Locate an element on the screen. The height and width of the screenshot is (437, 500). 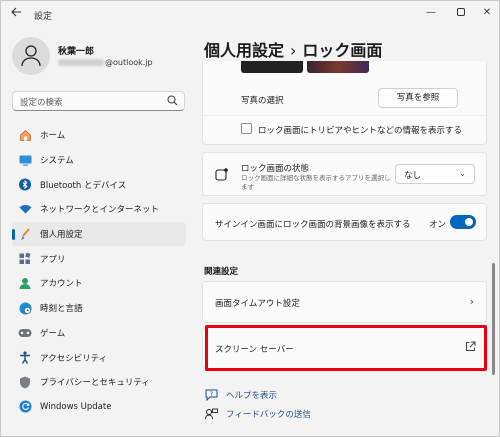
sidebar-item-accessibility: アクセシビリティ is located at coordinates (99, 357).